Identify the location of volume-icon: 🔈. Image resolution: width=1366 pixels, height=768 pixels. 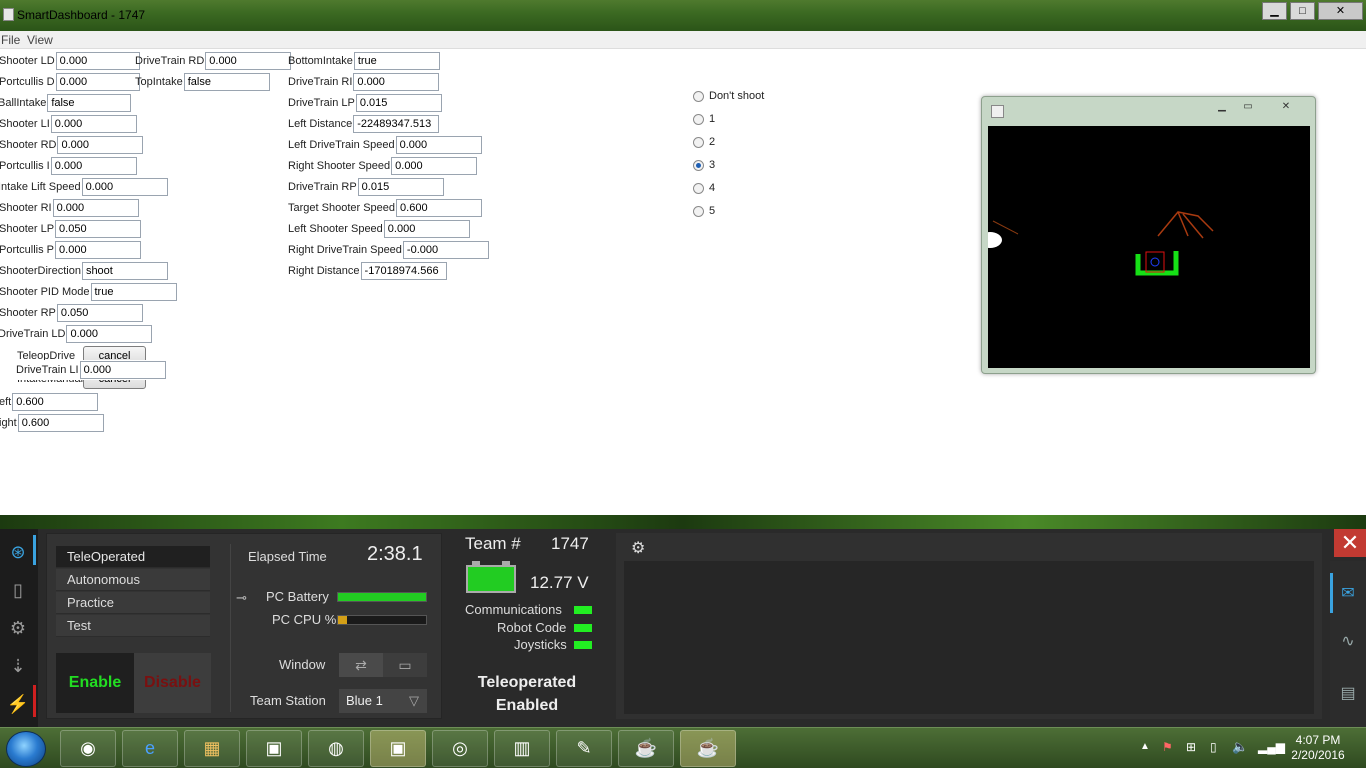
(1240, 747).